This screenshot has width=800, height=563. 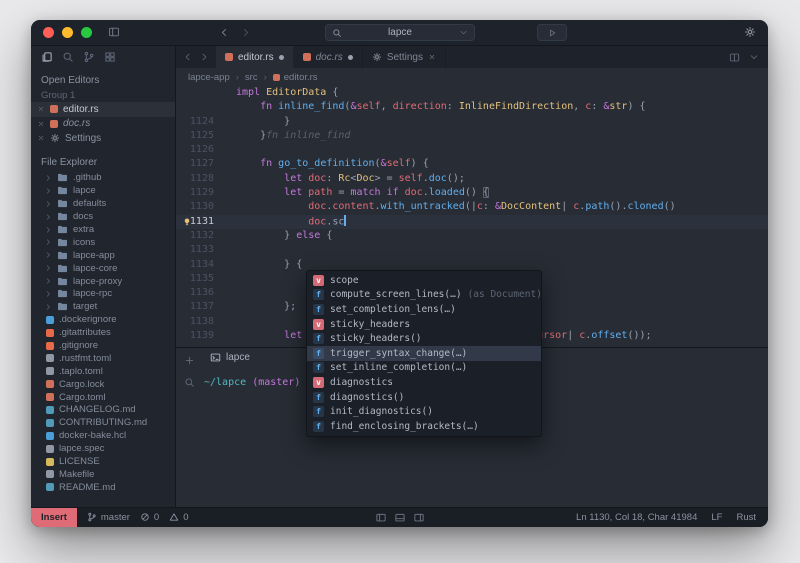 I want to click on code-line-1128: 1128 let doc: Rc<Doc> = self.doc();, so click(x=472, y=179).